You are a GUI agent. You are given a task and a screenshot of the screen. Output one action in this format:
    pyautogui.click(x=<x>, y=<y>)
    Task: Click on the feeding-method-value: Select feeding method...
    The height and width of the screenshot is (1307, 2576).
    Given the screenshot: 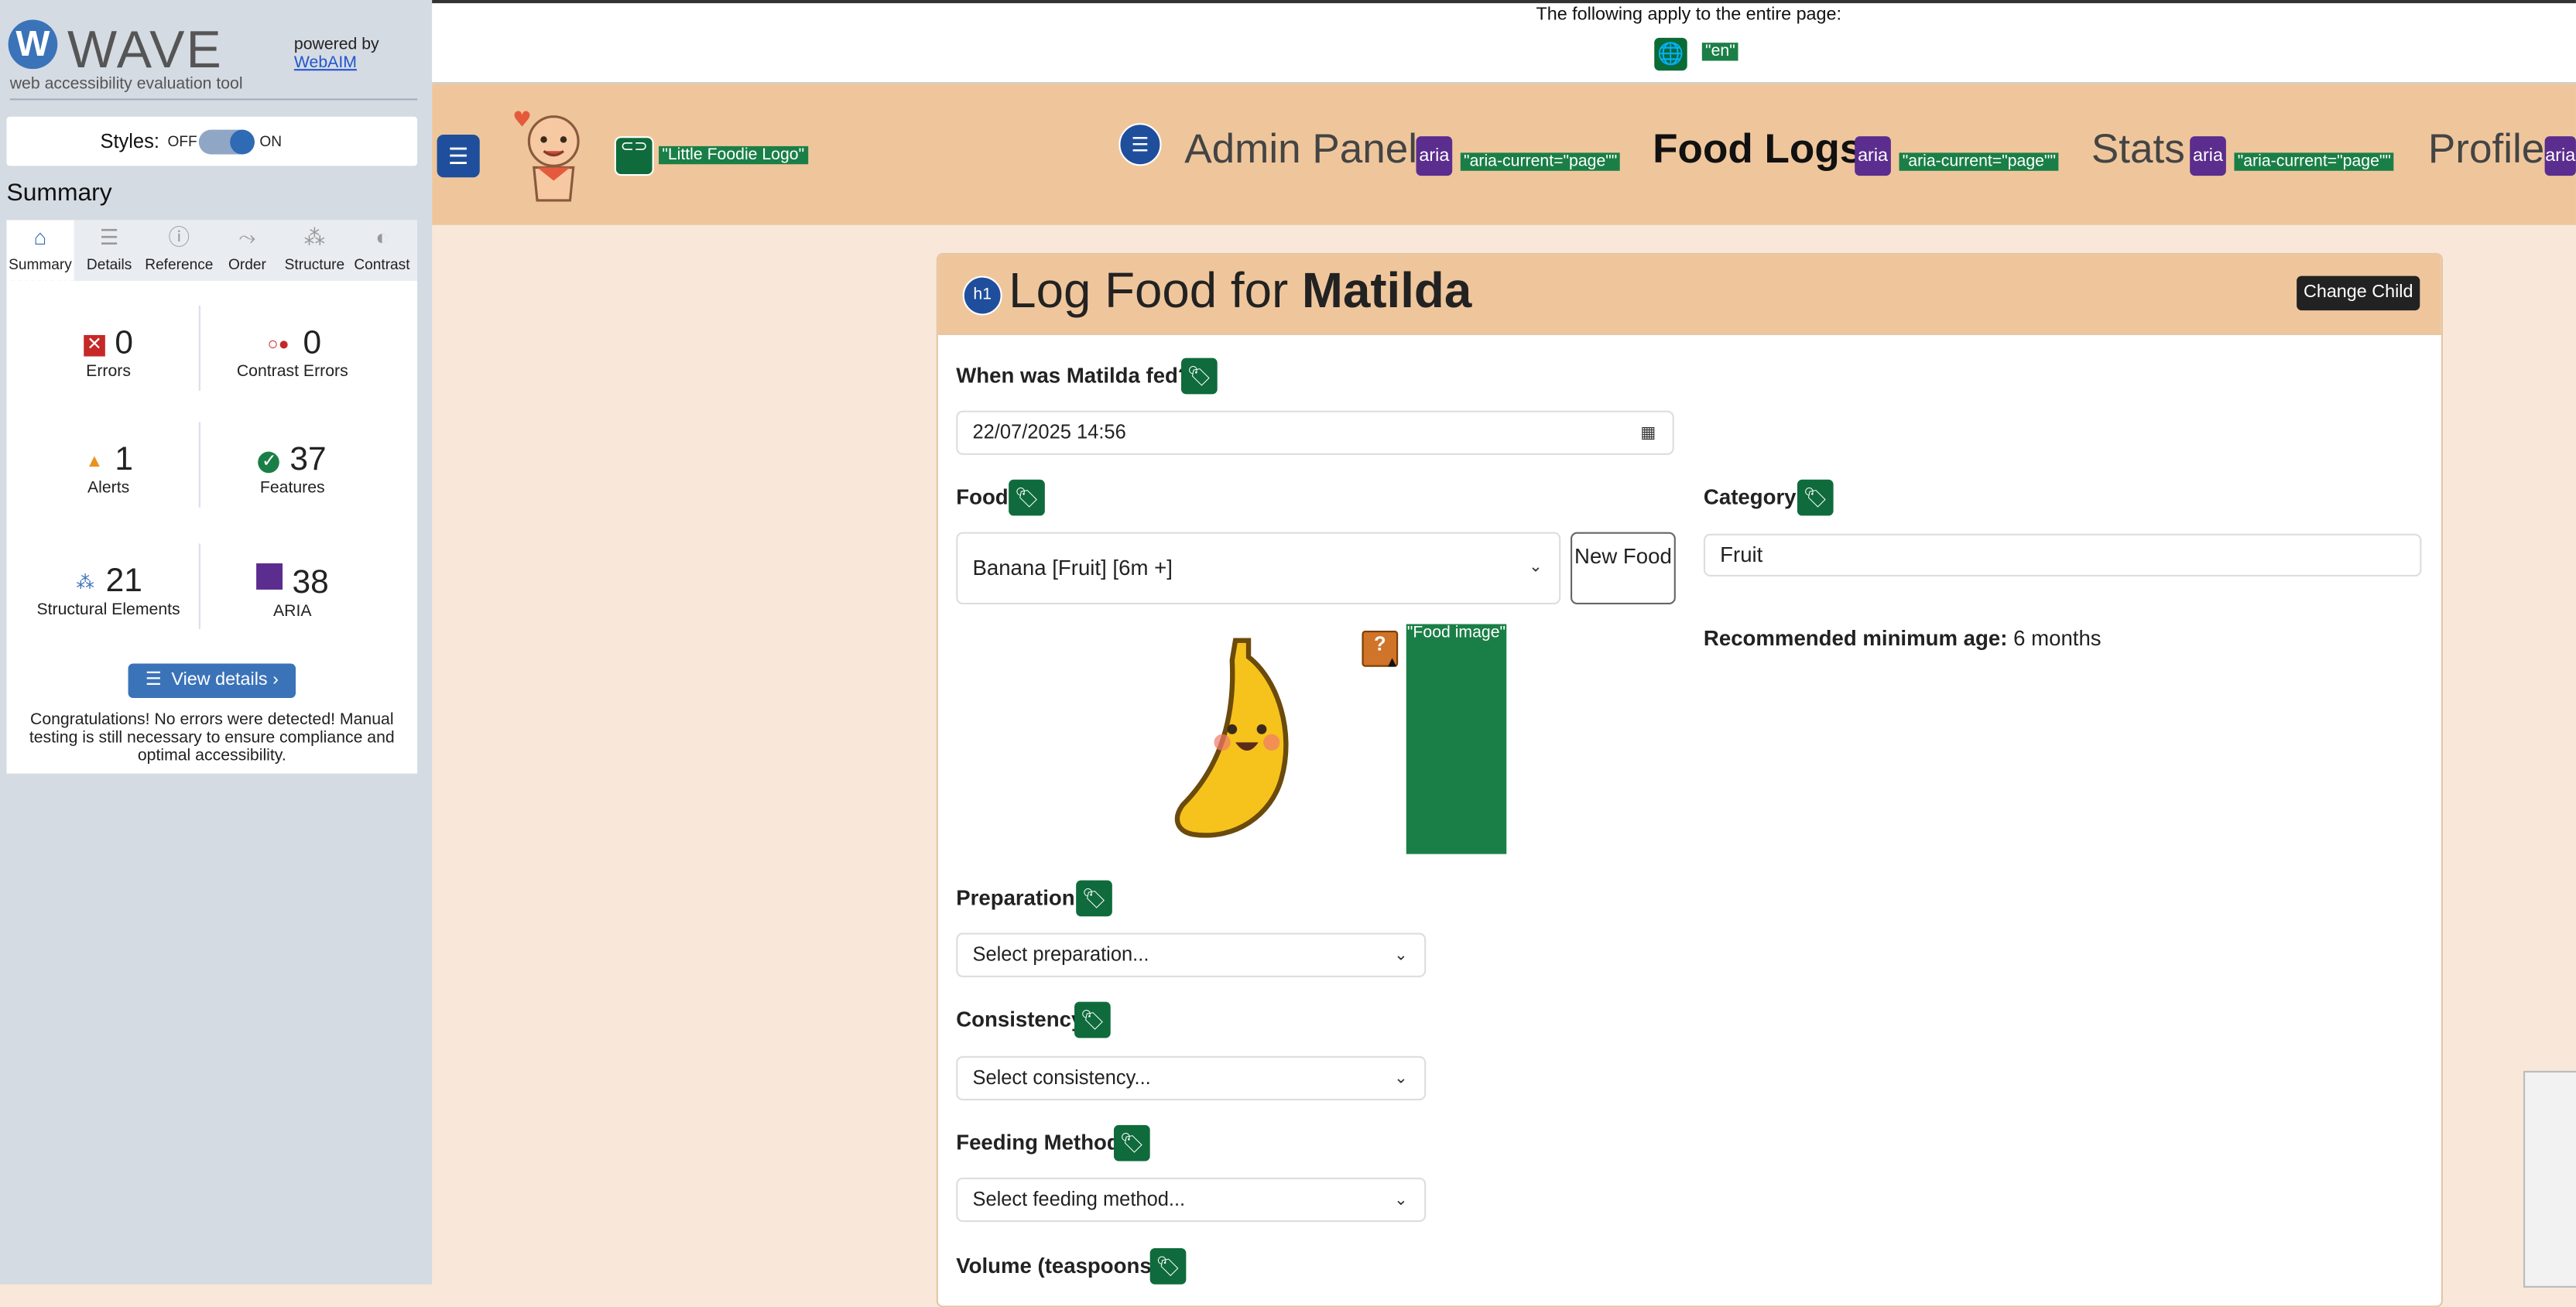 What is the action you would take?
    pyautogui.click(x=1079, y=1199)
    